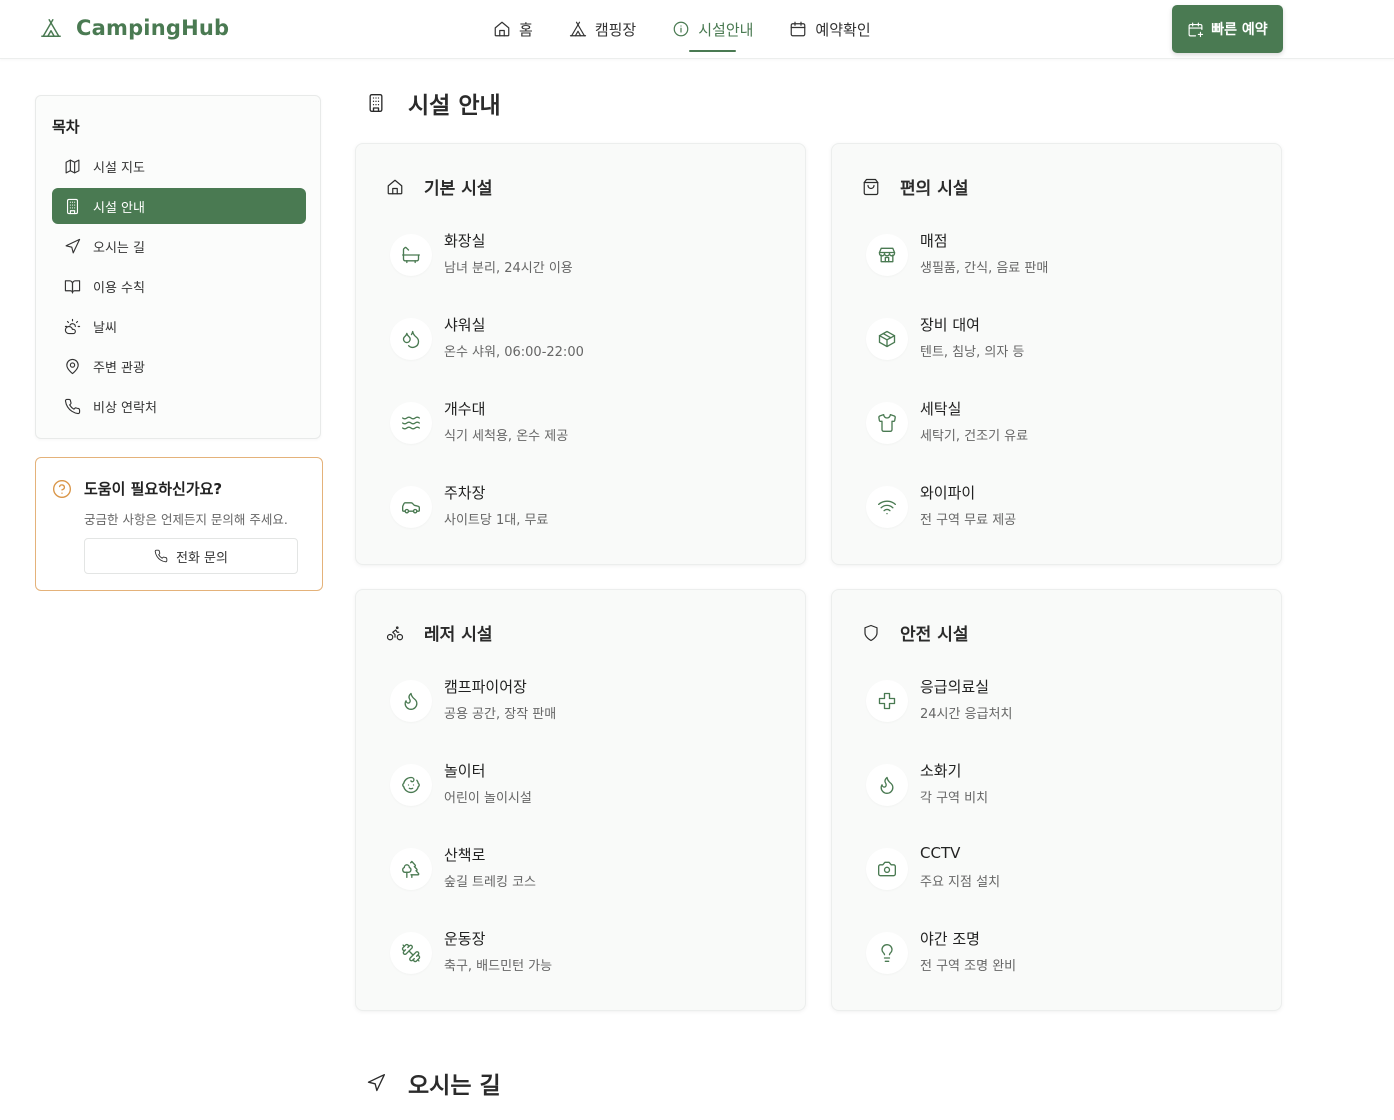 The image size is (1394, 1120). I want to click on toc-item-nearby: 주변 관광, so click(179, 366).